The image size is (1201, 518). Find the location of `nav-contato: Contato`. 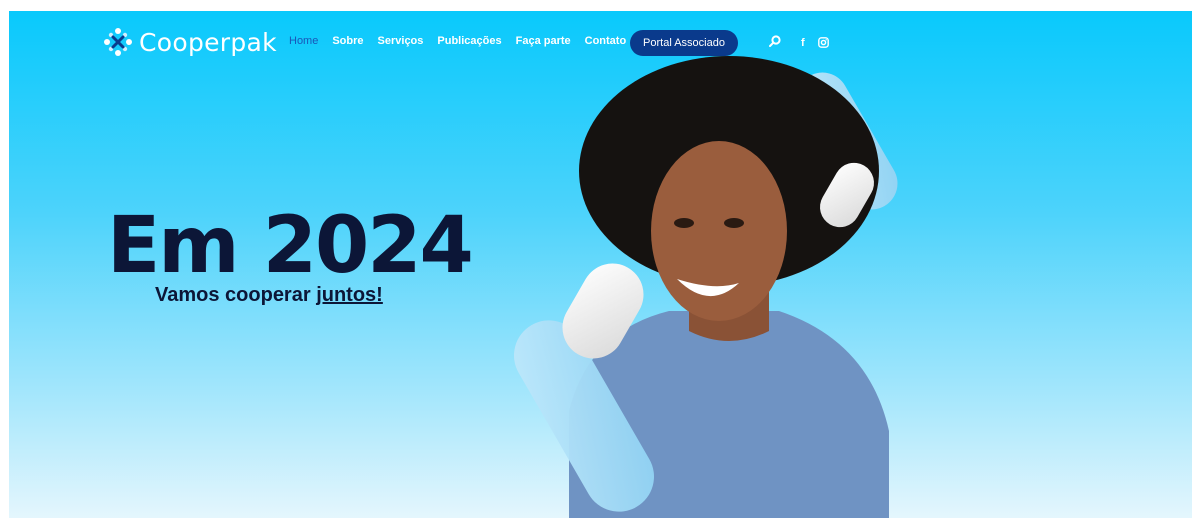

nav-contato: Contato is located at coordinates (606, 41).